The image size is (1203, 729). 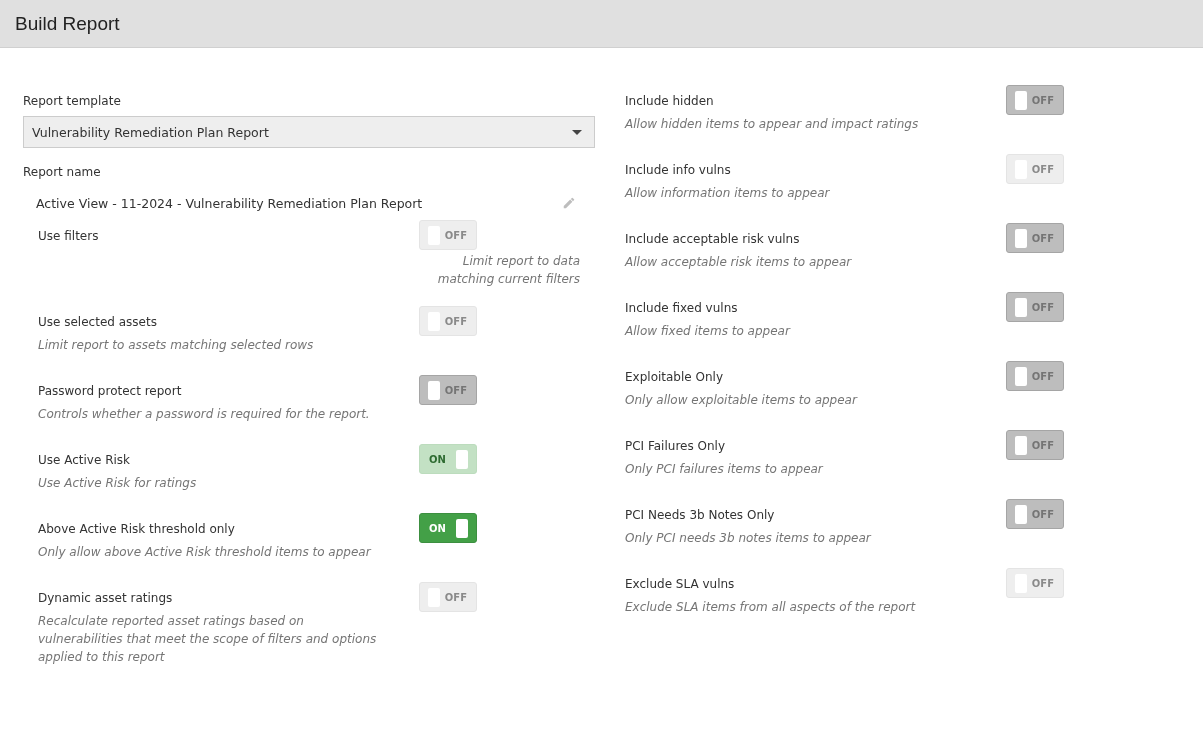 I want to click on toggle-switch: ON, so click(x=448, y=528).